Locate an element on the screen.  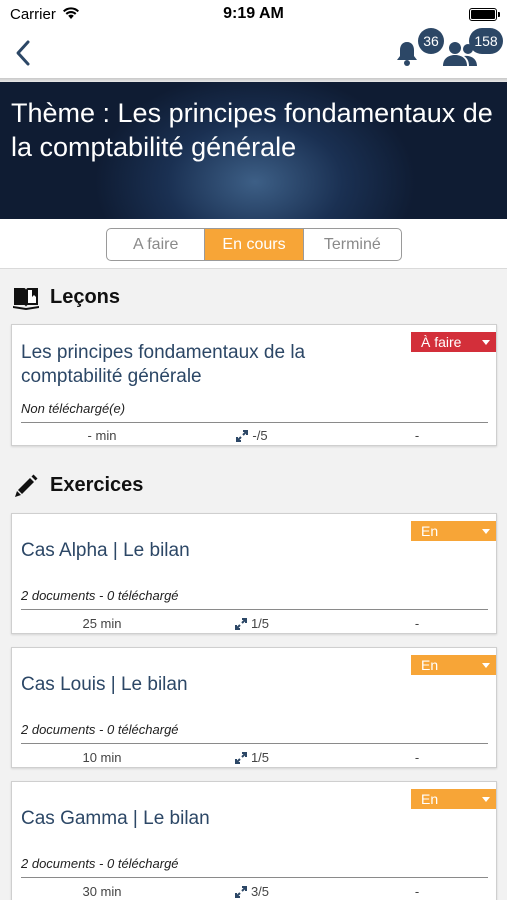
lesson-duration: - min is located at coordinates (102, 435).